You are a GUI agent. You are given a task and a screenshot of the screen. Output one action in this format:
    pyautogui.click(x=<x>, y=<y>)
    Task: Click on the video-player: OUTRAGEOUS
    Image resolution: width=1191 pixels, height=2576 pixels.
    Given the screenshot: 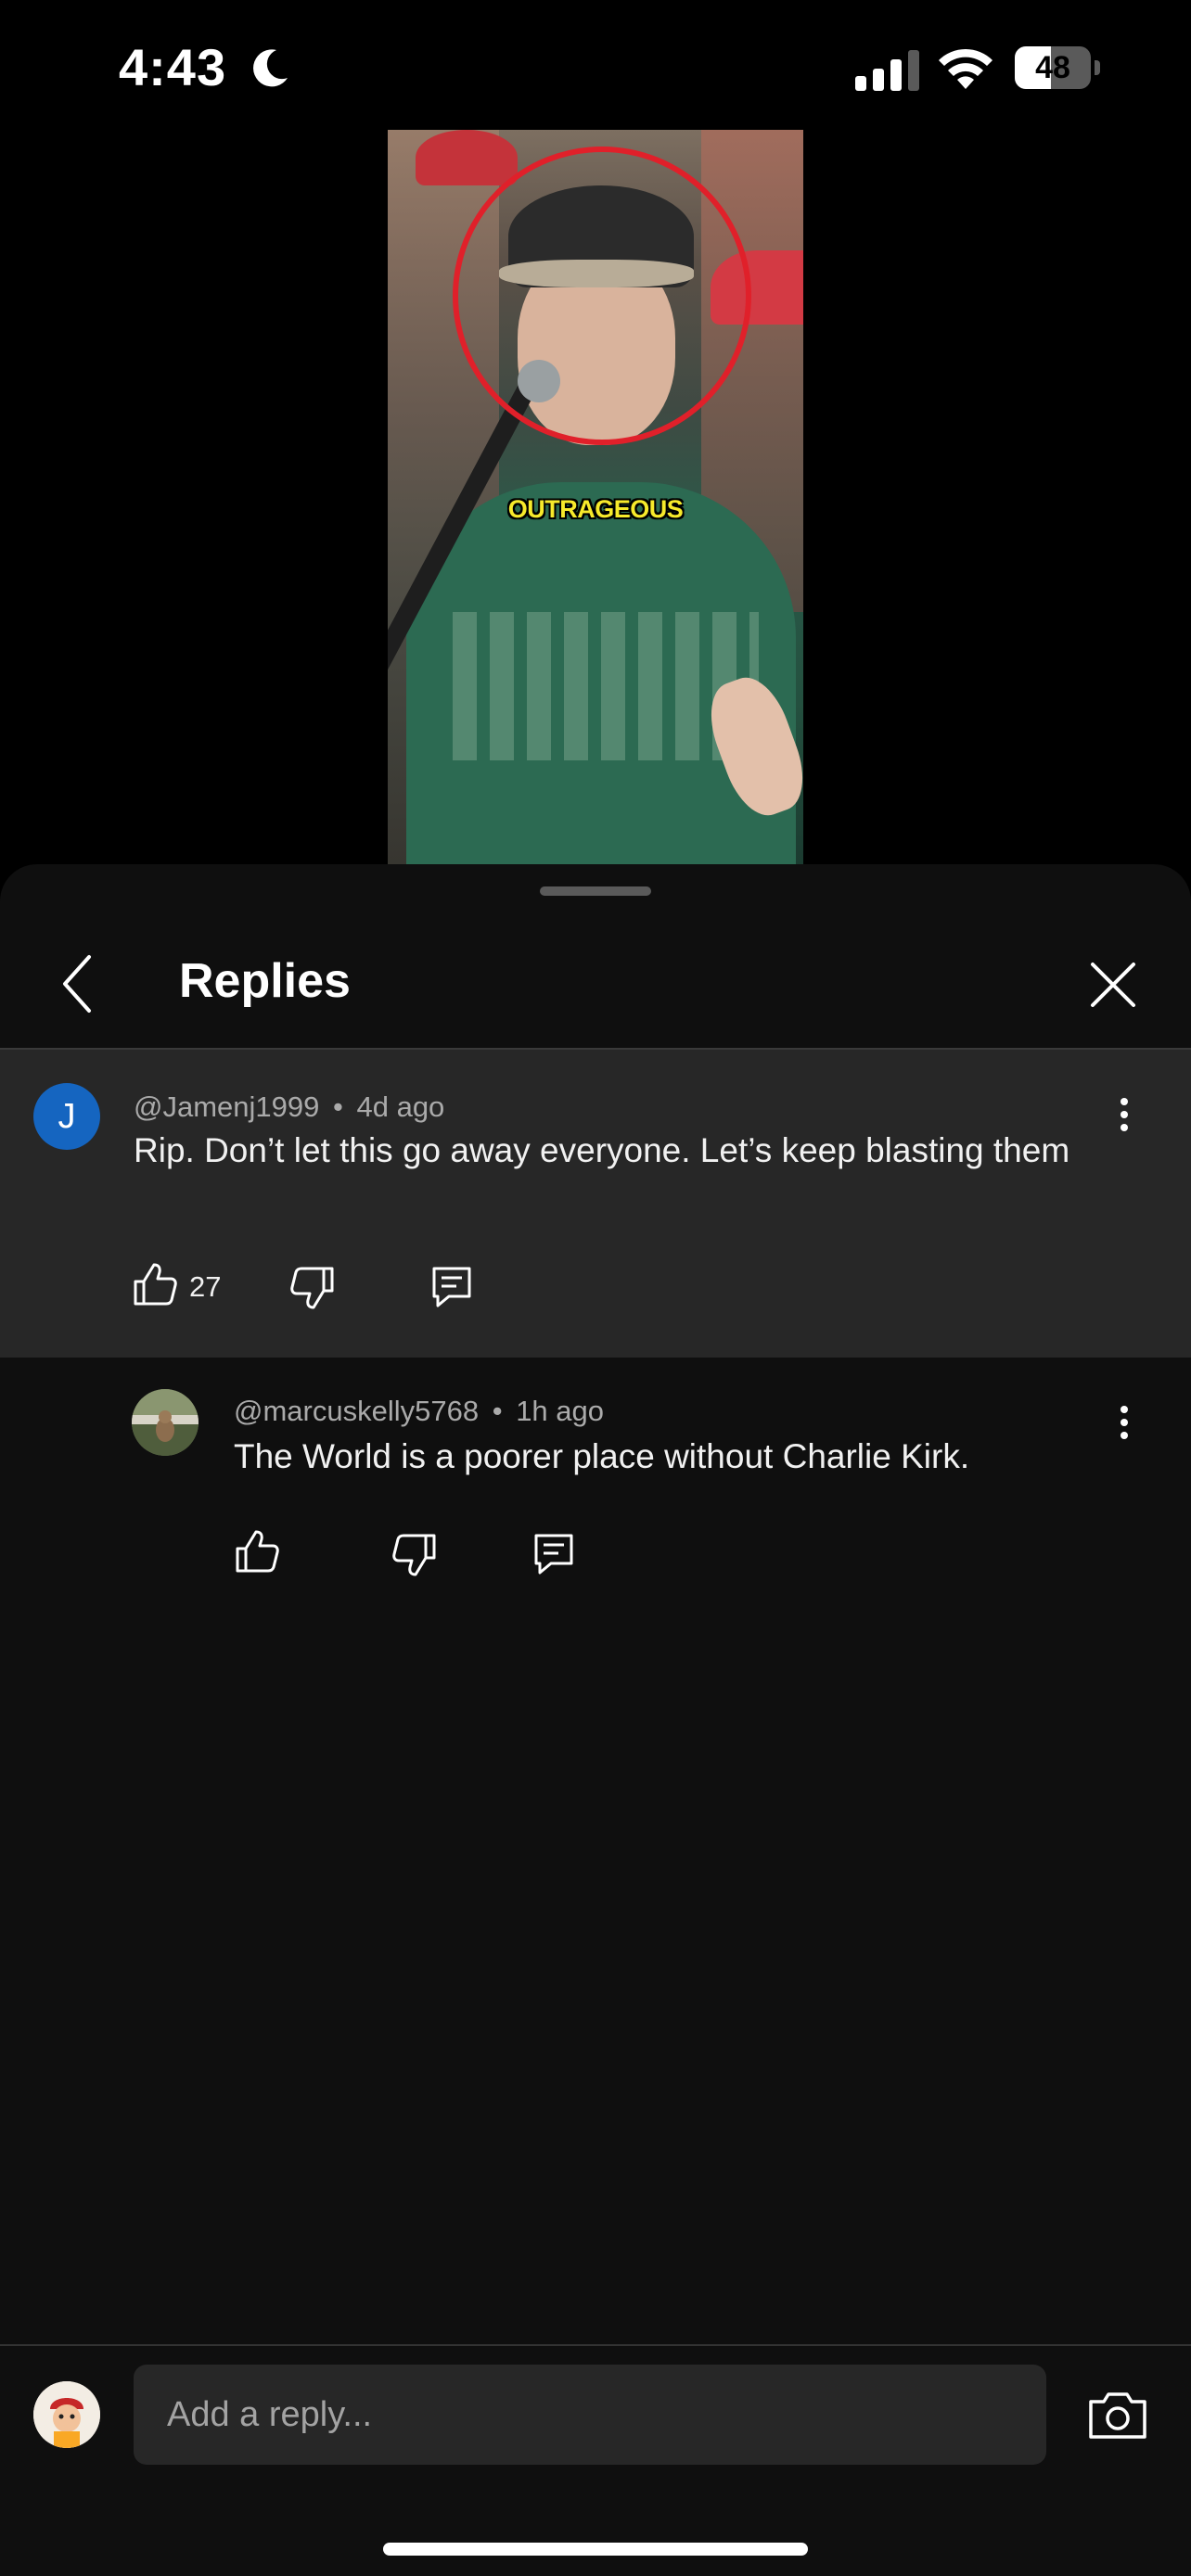 What is the action you would take?
    pyautogui.click(x=595, y=497)
    